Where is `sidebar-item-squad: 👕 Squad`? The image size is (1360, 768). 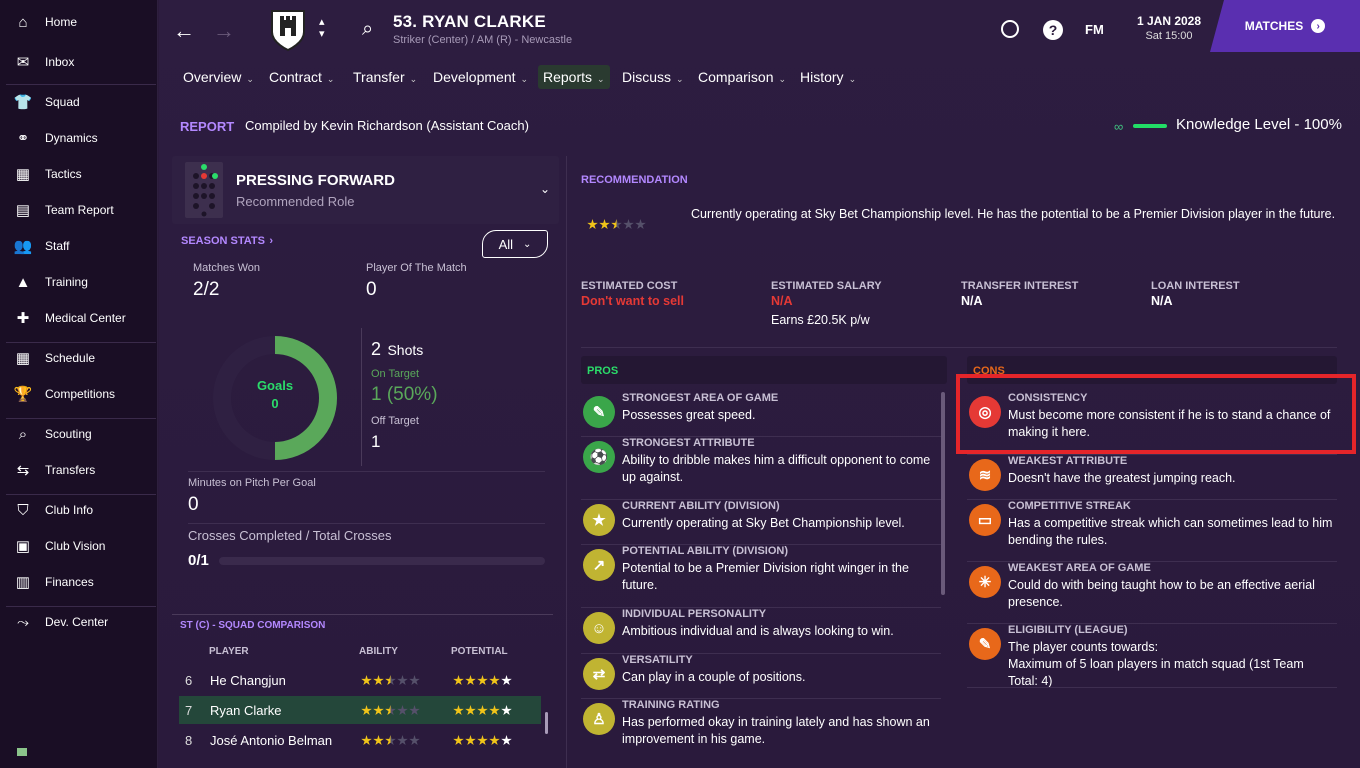 sidebar-item-squad: 👕 Squad is located at coordinates (79, 102).